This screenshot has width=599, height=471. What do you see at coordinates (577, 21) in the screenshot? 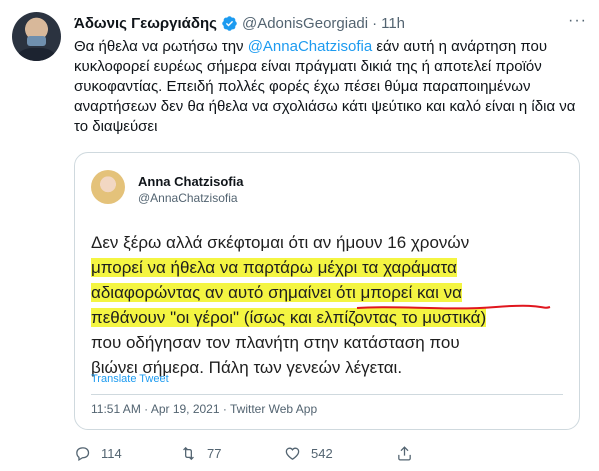
I see `more-options-icon: ···` at bounding box center [577, 21].